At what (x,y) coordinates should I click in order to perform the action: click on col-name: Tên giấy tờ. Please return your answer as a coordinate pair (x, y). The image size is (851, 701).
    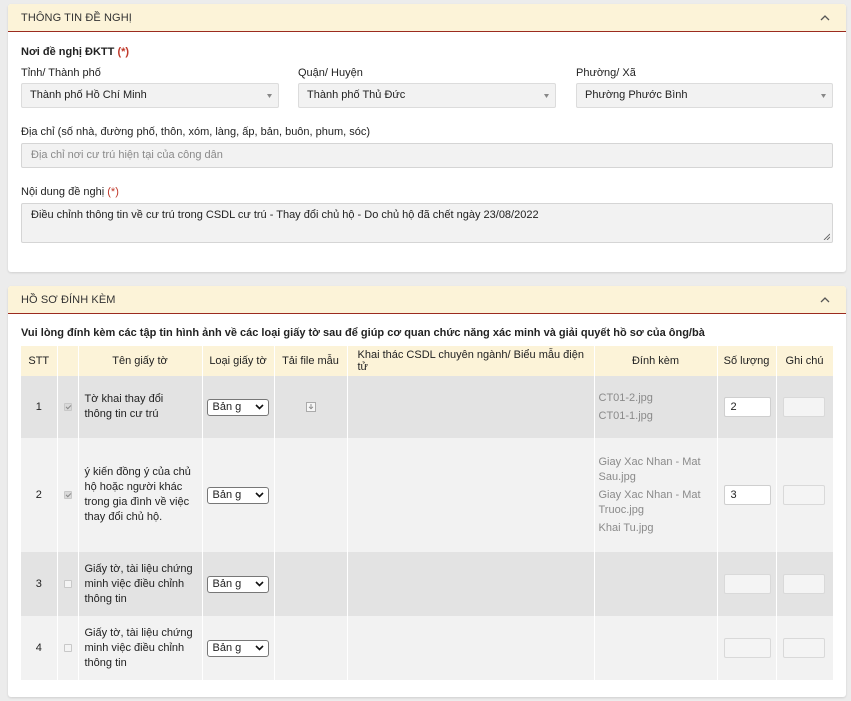
    Looking at the image, I should click on (140, 361).